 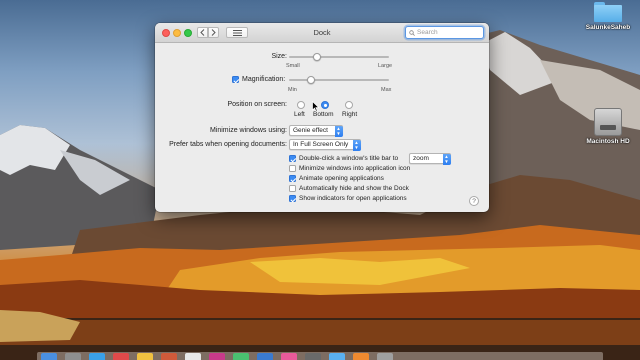 What do you see at coordinates (193, 356) in the screenshot?
I see `dock-app-reminders` at bounding box center [193, 356].